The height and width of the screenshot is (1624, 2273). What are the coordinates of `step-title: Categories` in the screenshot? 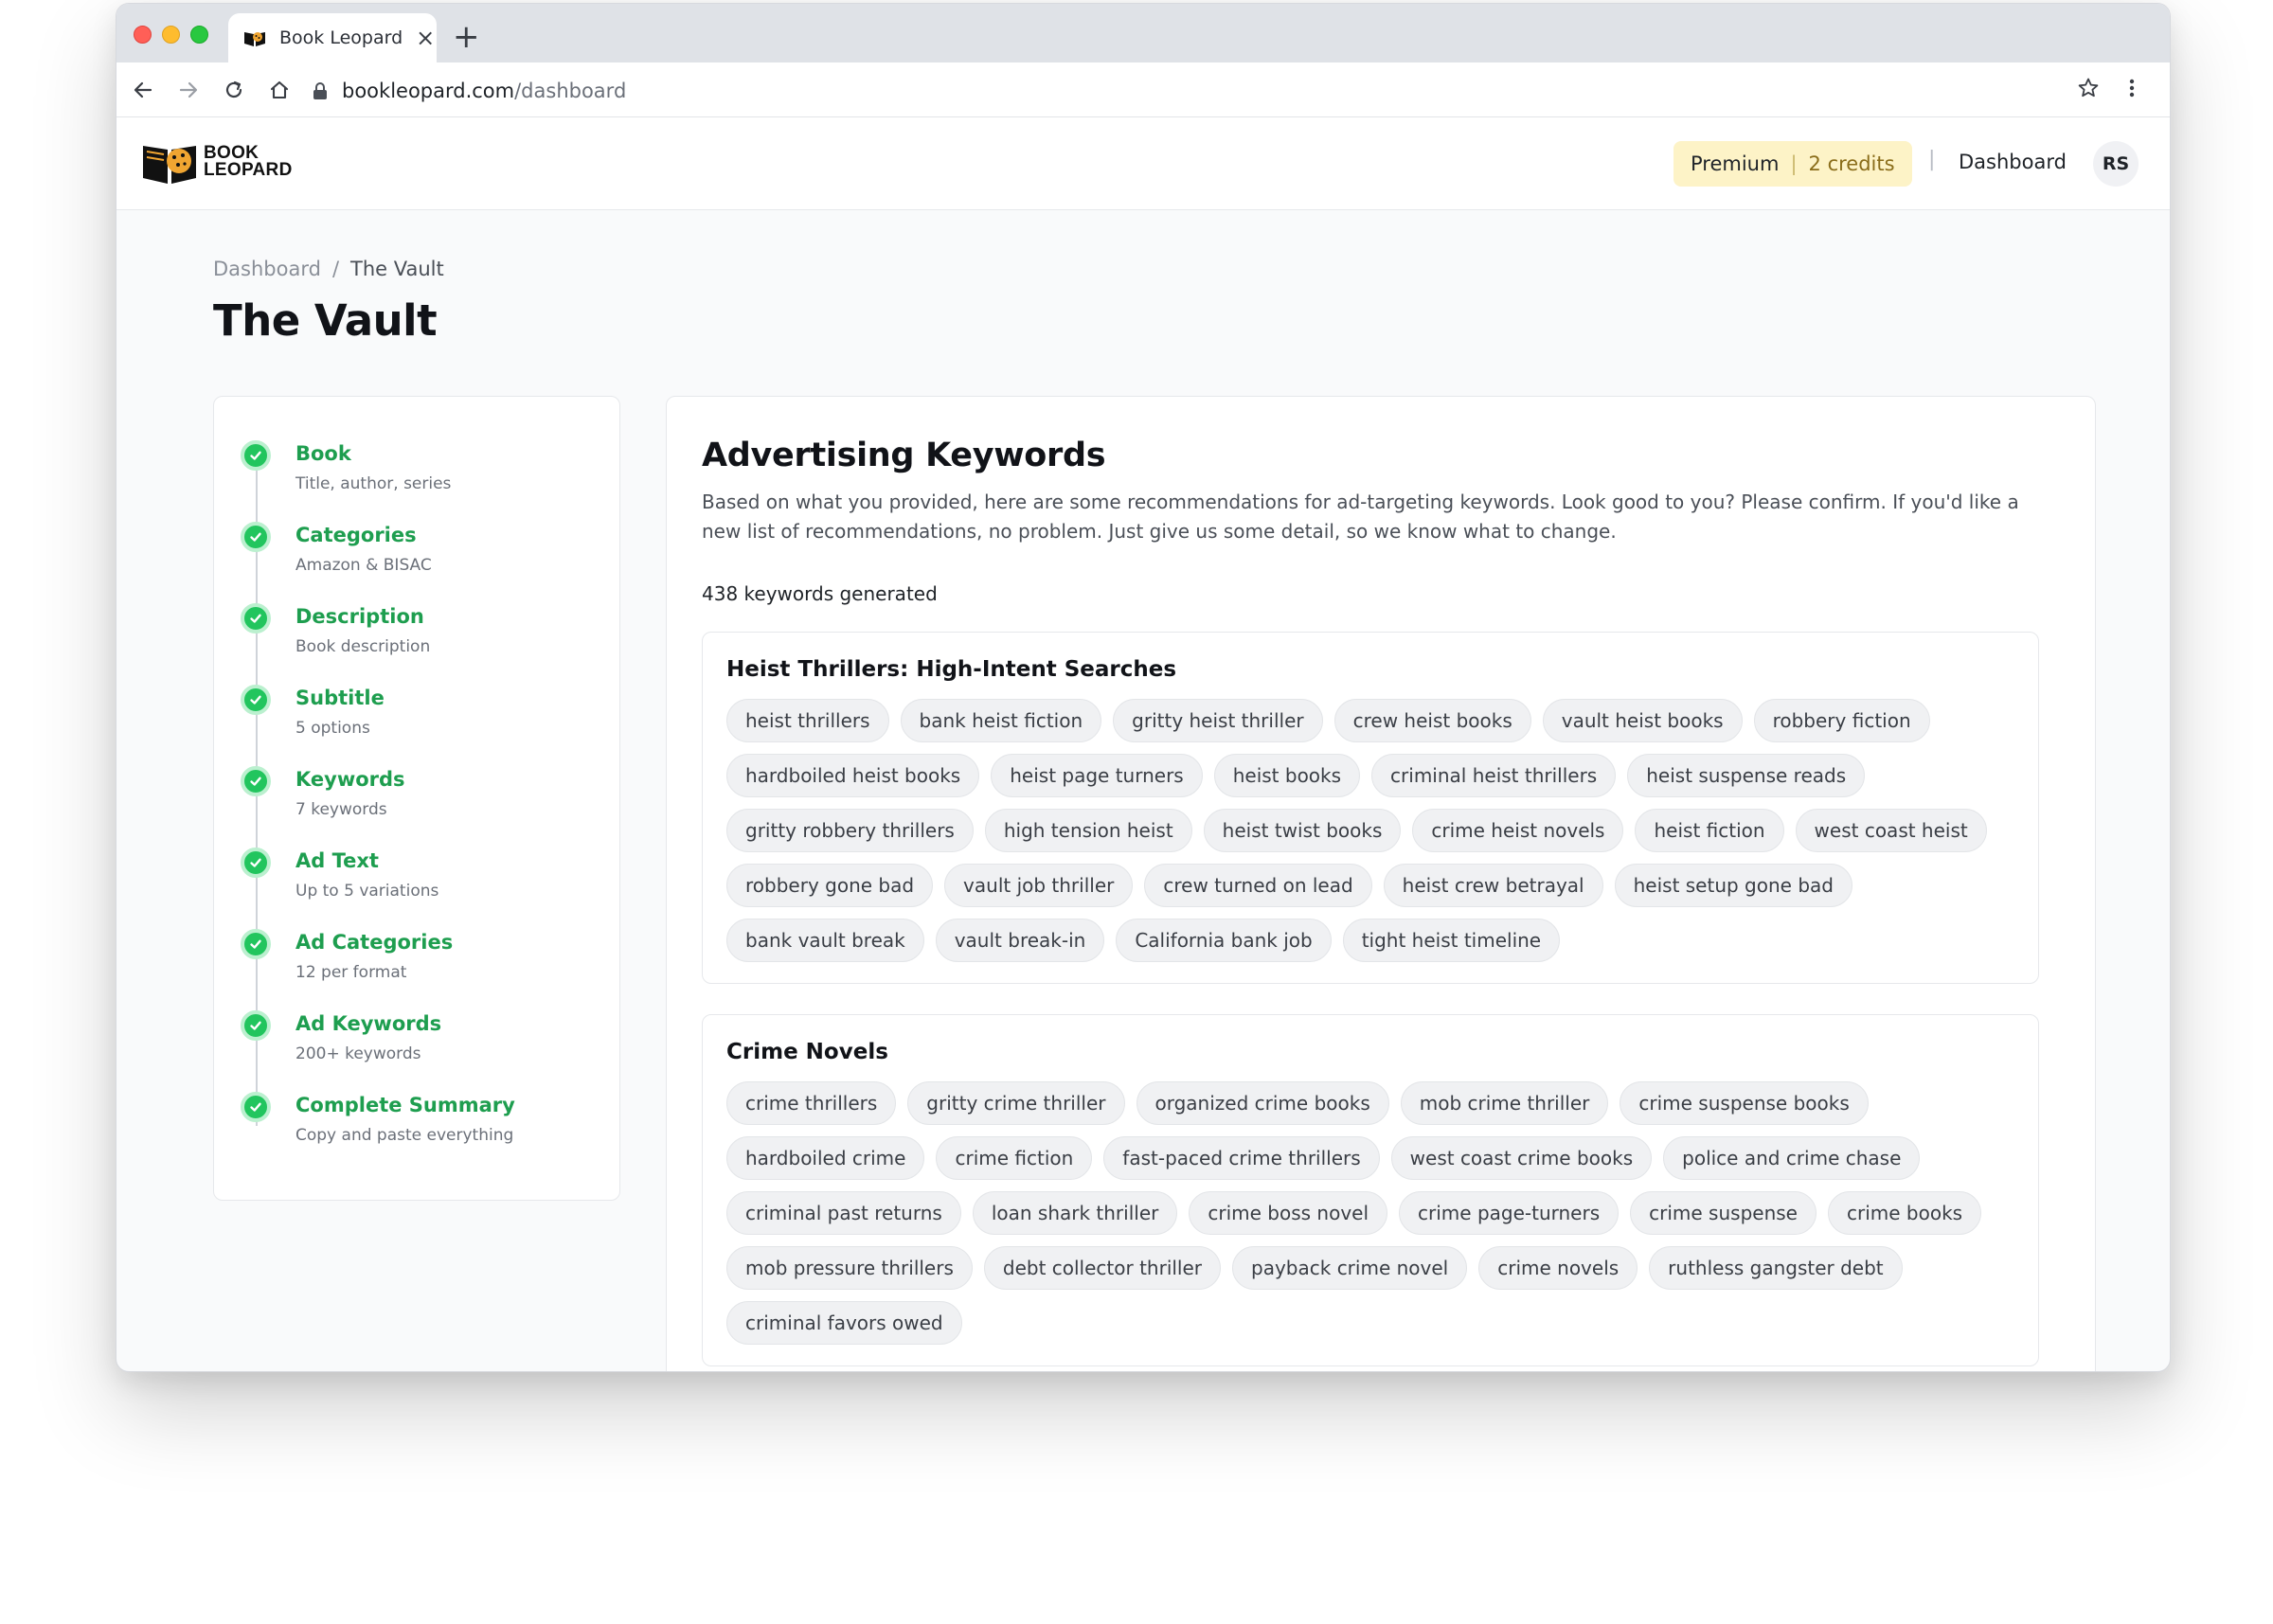 It's located at (356, 535).